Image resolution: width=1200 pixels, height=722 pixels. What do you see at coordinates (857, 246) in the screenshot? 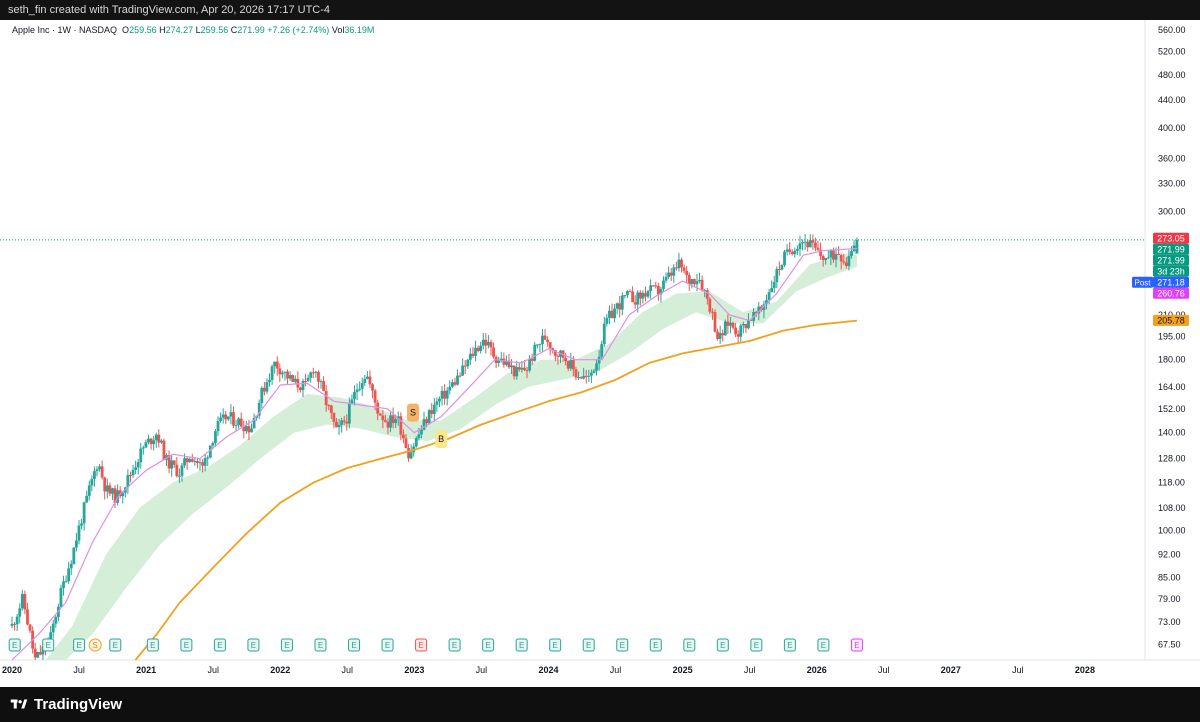
I see `last-candle-body` at bounding box center [857, 246].